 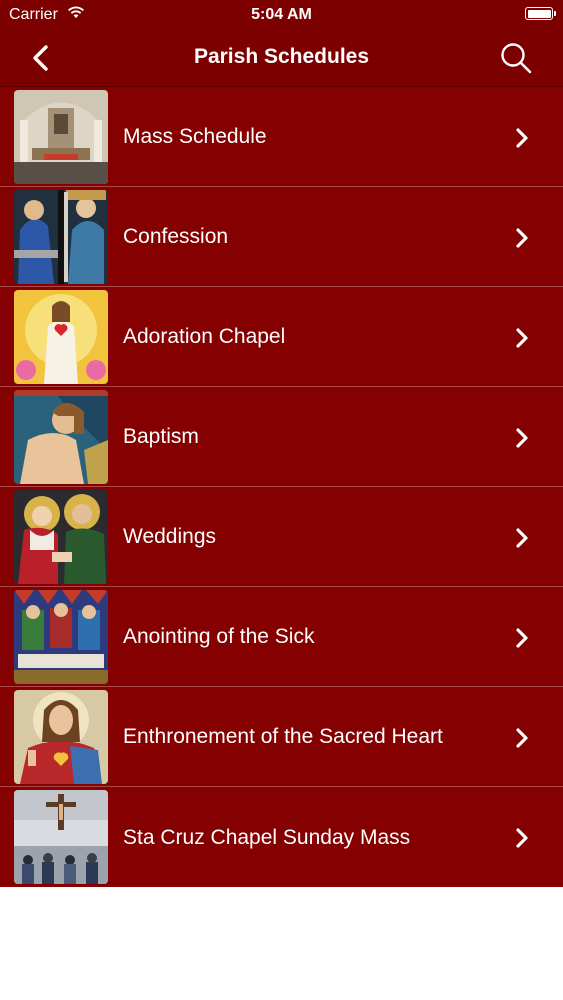 I want to click on list-item-adoration-chapel: Adoration Chapel, so click(x=281, y=337).